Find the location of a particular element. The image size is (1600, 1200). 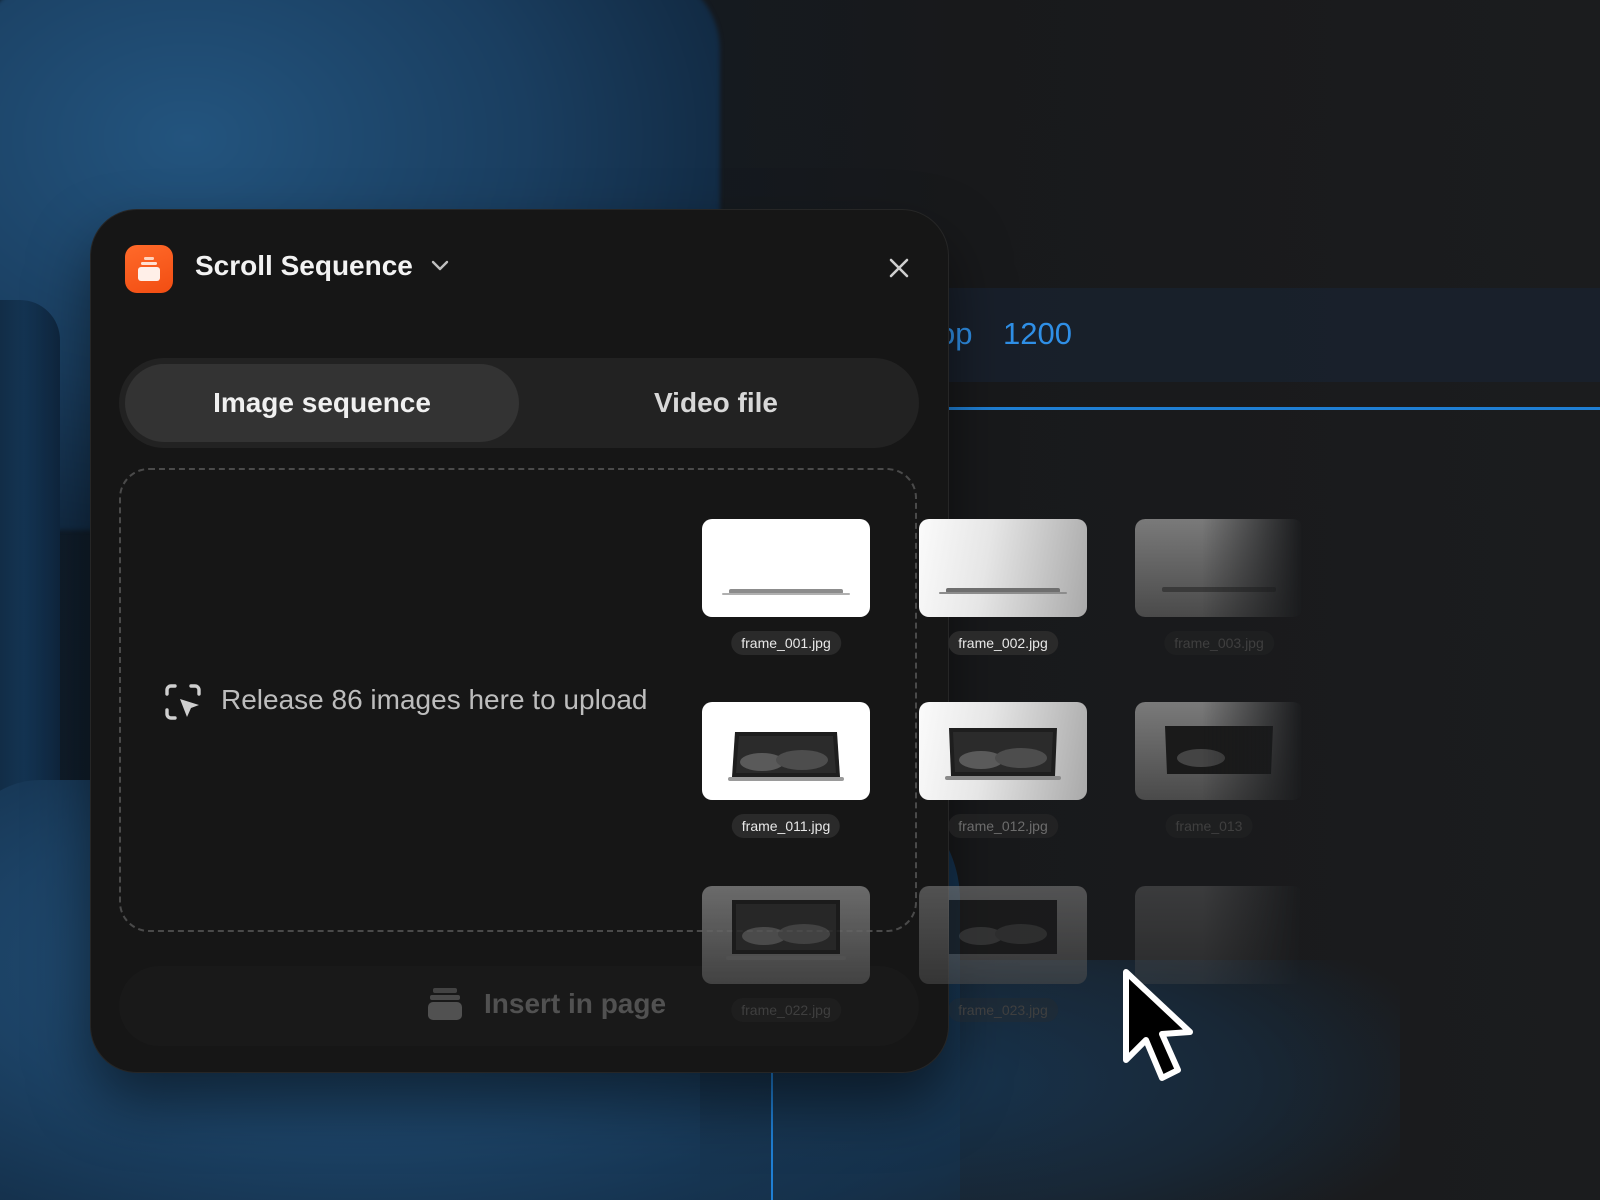

close-icon is located at coordinates (899, 268).